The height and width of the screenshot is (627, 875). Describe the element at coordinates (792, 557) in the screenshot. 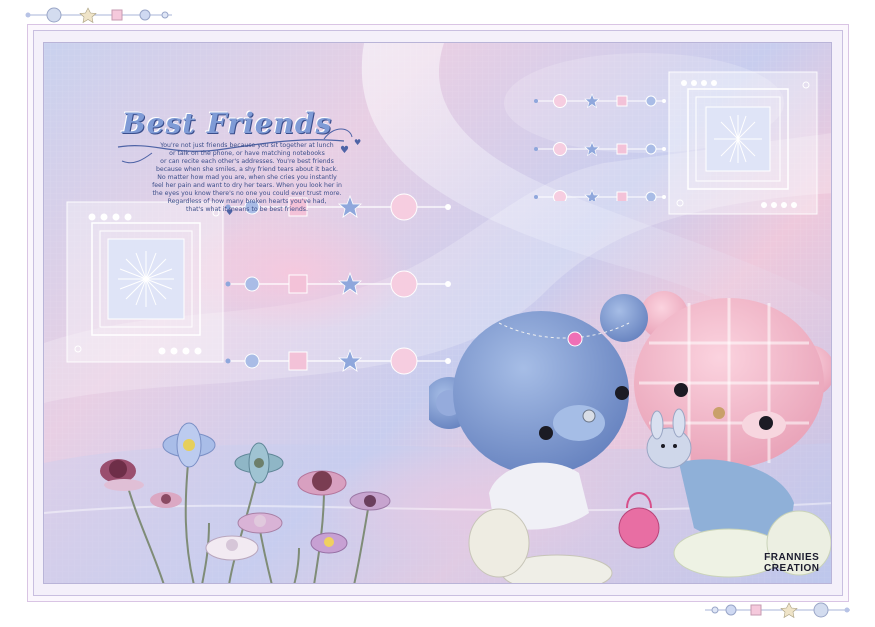

I see `signature-line: FRANNIES` at that location.